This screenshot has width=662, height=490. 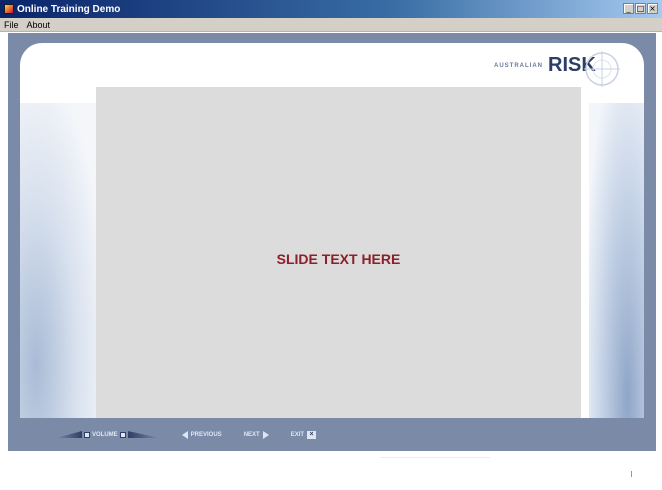 What do you see at coordinates (652, 8) in the screenshot?
I see `close-button: ×` at bounding box center [652, 8].